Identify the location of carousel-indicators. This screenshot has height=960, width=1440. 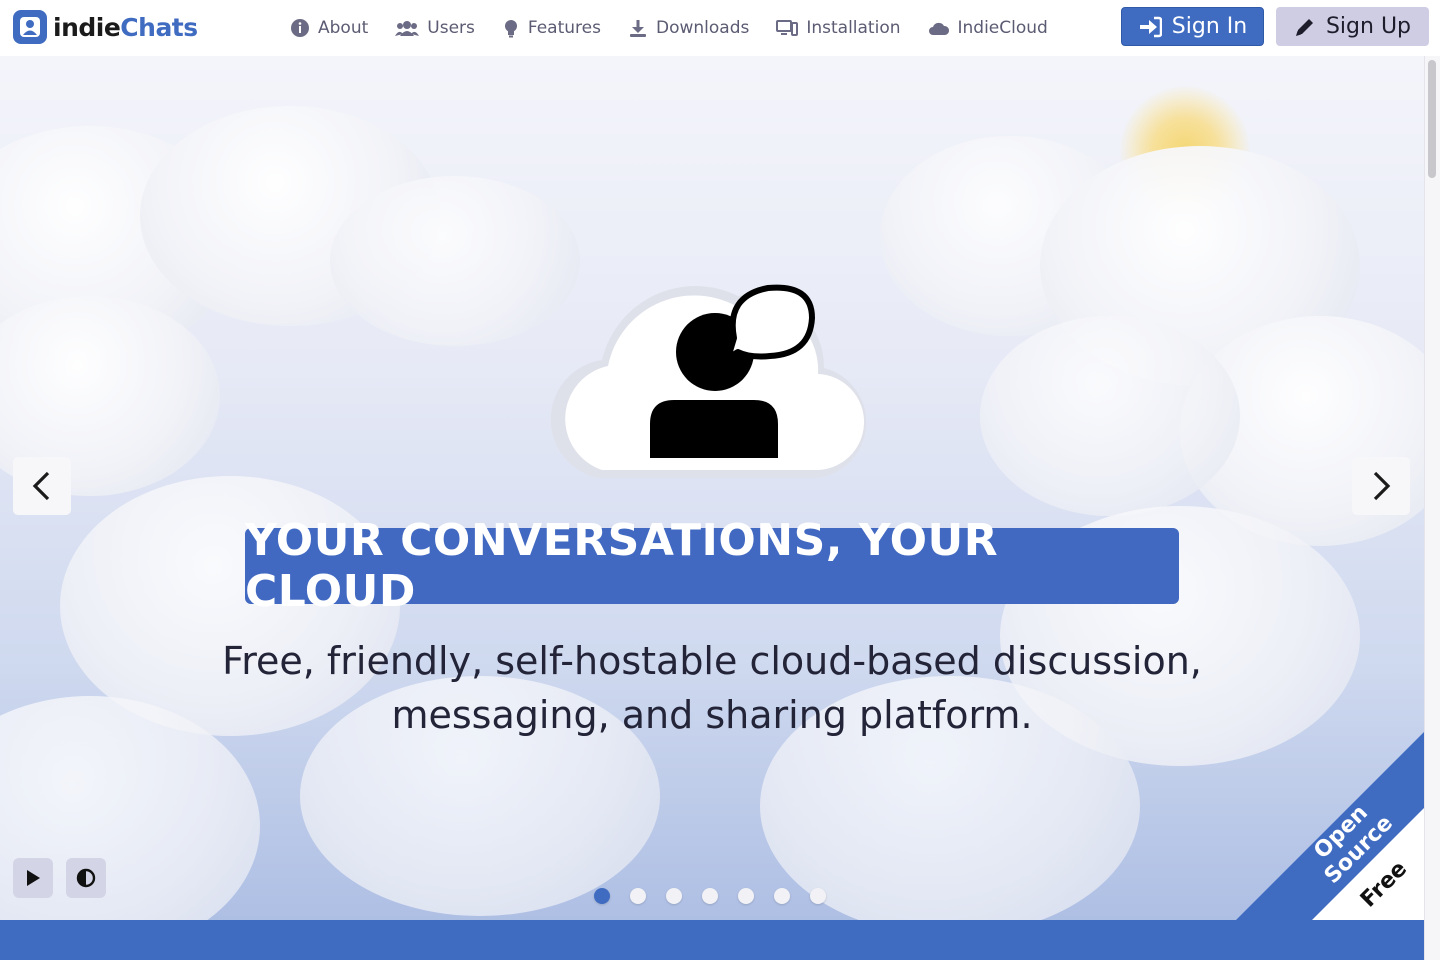
(720, 896).